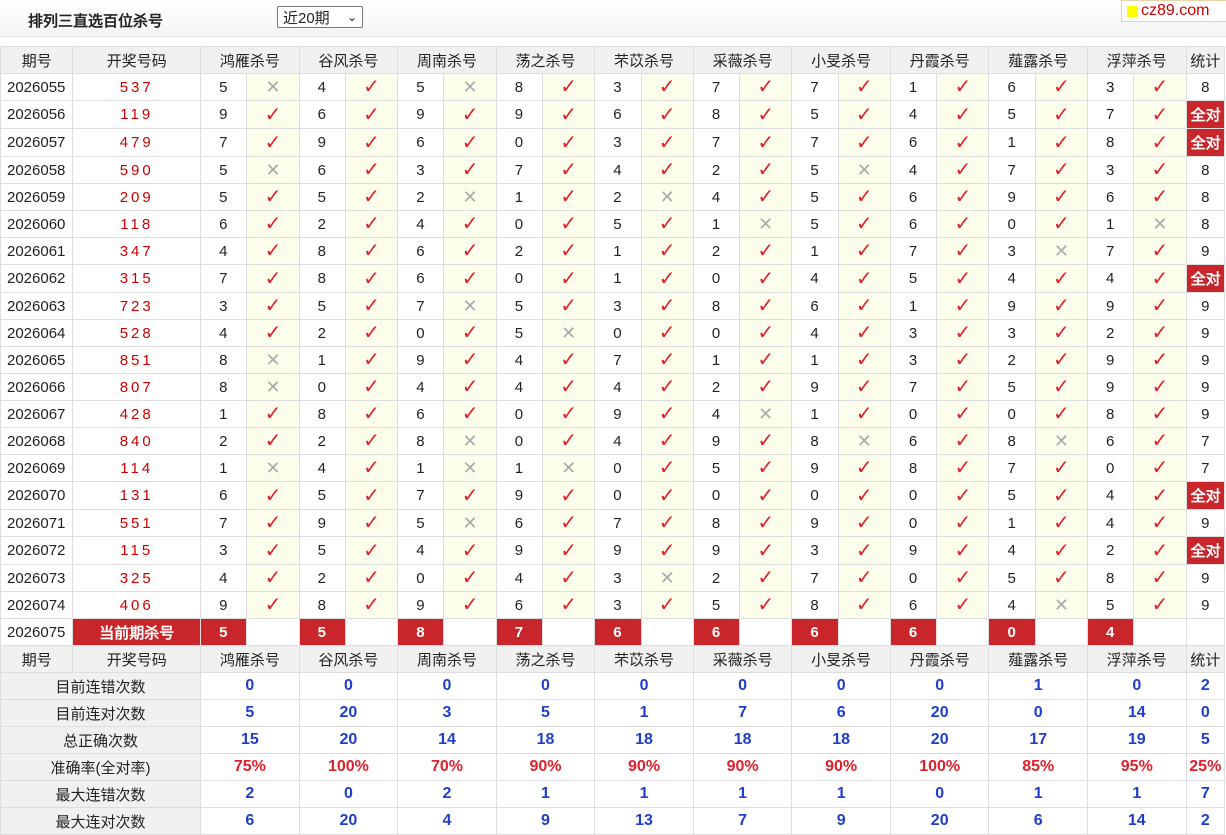 Image resolution: width=1226 pixels, height=835 pixels. I want to click on header-killer: 荡之杀号, so click(545, 60).